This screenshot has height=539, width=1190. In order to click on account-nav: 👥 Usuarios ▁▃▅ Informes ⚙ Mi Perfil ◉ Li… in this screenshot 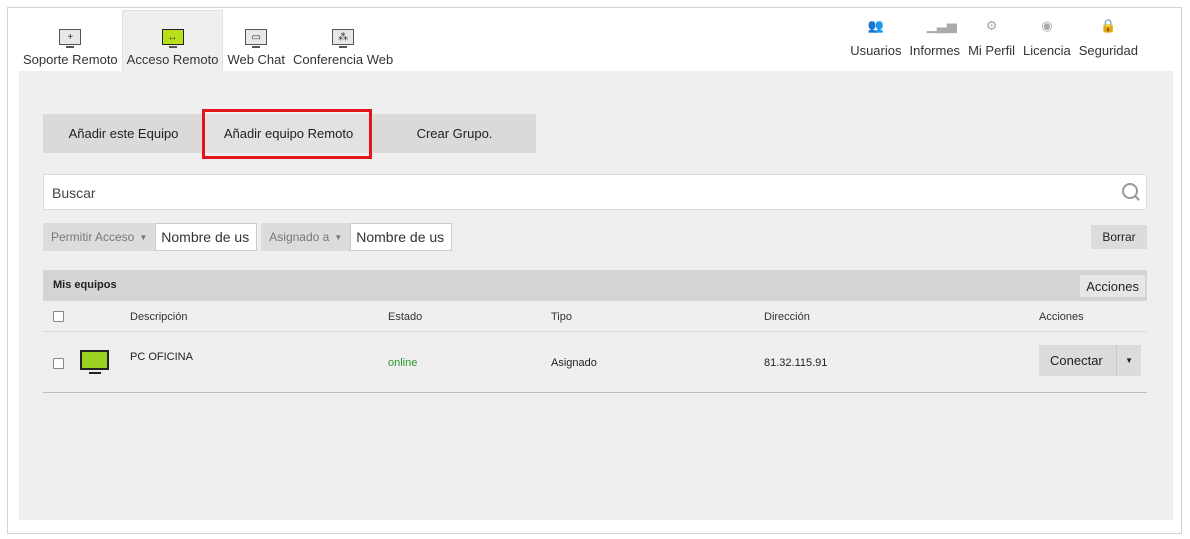, I will do `click(994, 38)`.